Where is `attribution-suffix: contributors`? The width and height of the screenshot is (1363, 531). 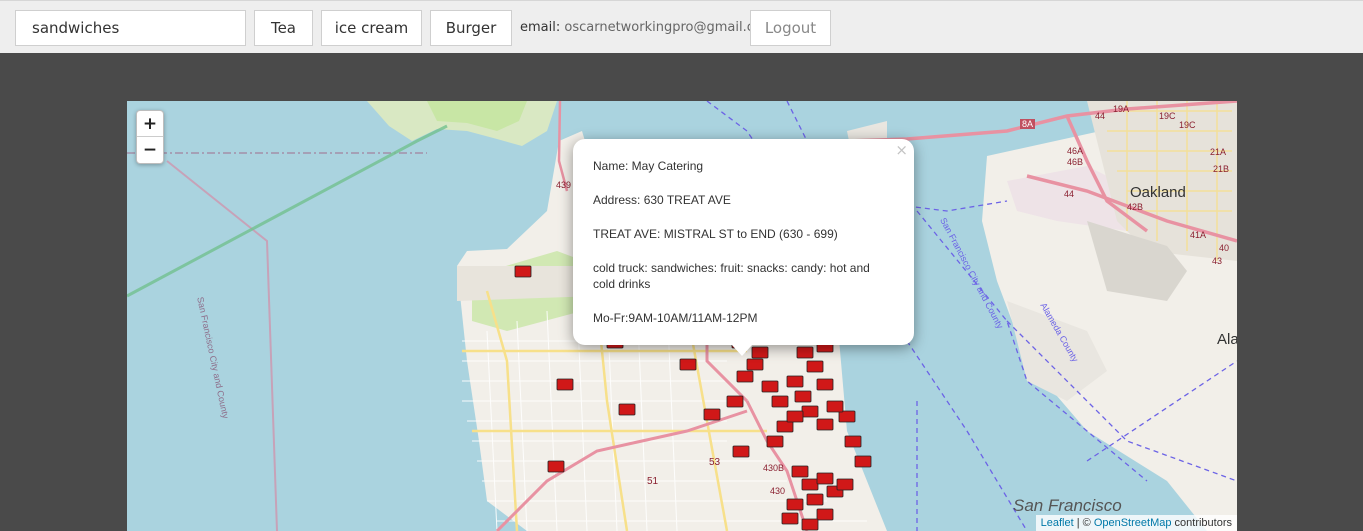 attribution-suffix: contributors is located at coordinates (1201, 523).